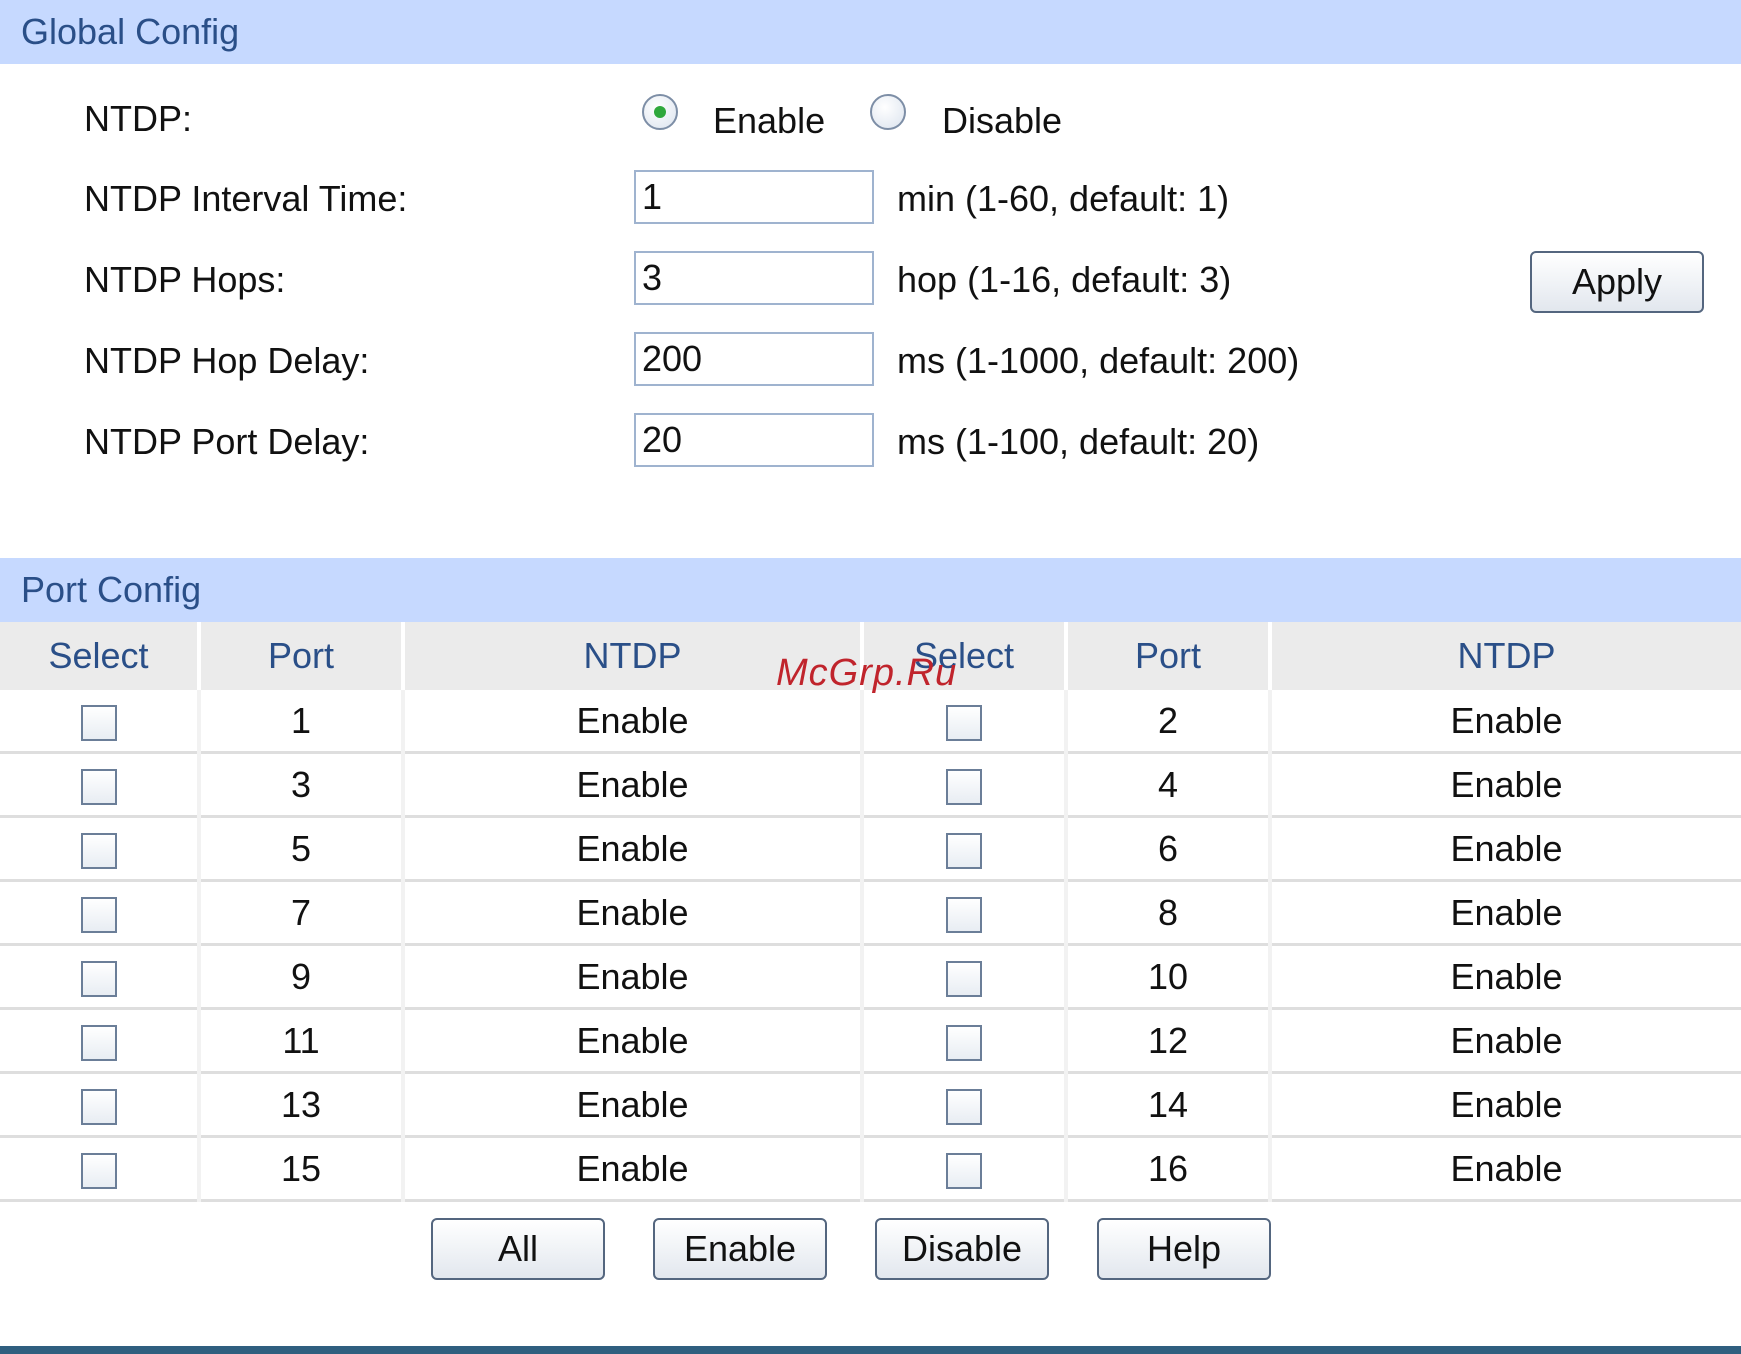 The image size is (1741, 1354). What do you see at coordinates (769, 121) in the screenshot?
I see `ntdp-enable-label: Enable` at bounding box center [769, 121].